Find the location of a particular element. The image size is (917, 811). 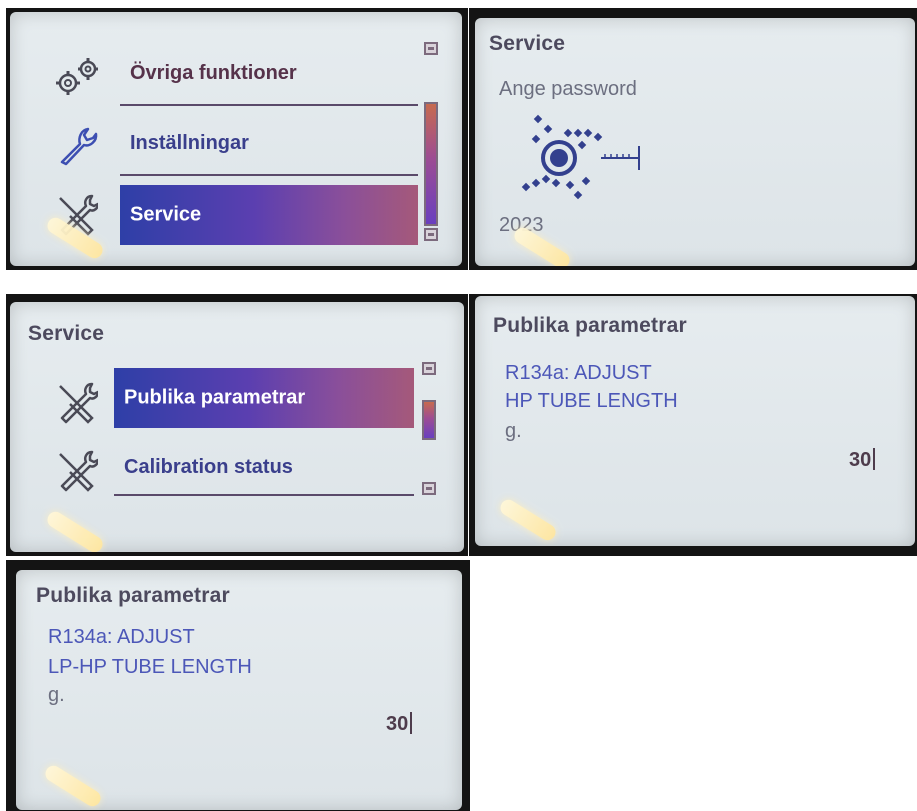

gears-icon is located at coordinates (77, 76).